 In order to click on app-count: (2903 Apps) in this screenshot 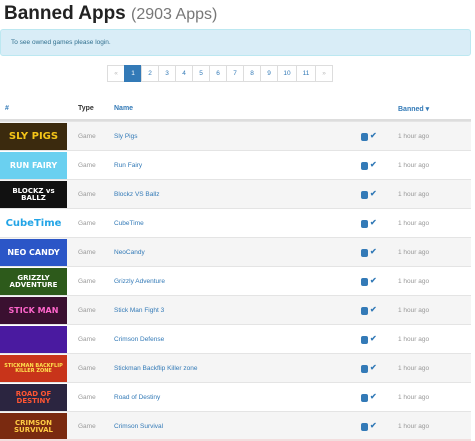, I will do `click(174, 14)`.